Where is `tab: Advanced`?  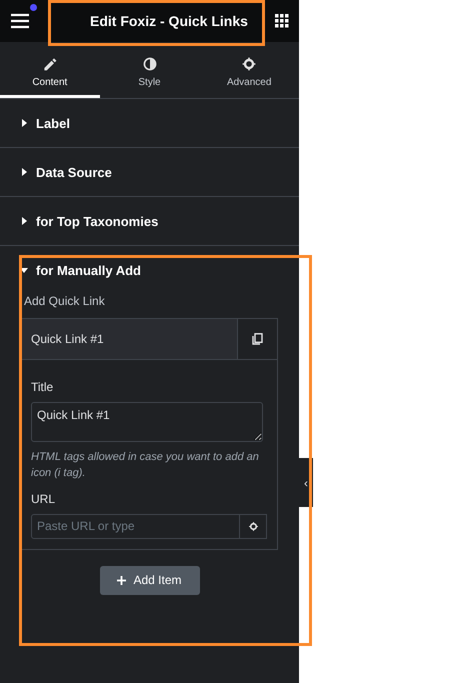 tab: Advanced is located at coordinates (249, 70).